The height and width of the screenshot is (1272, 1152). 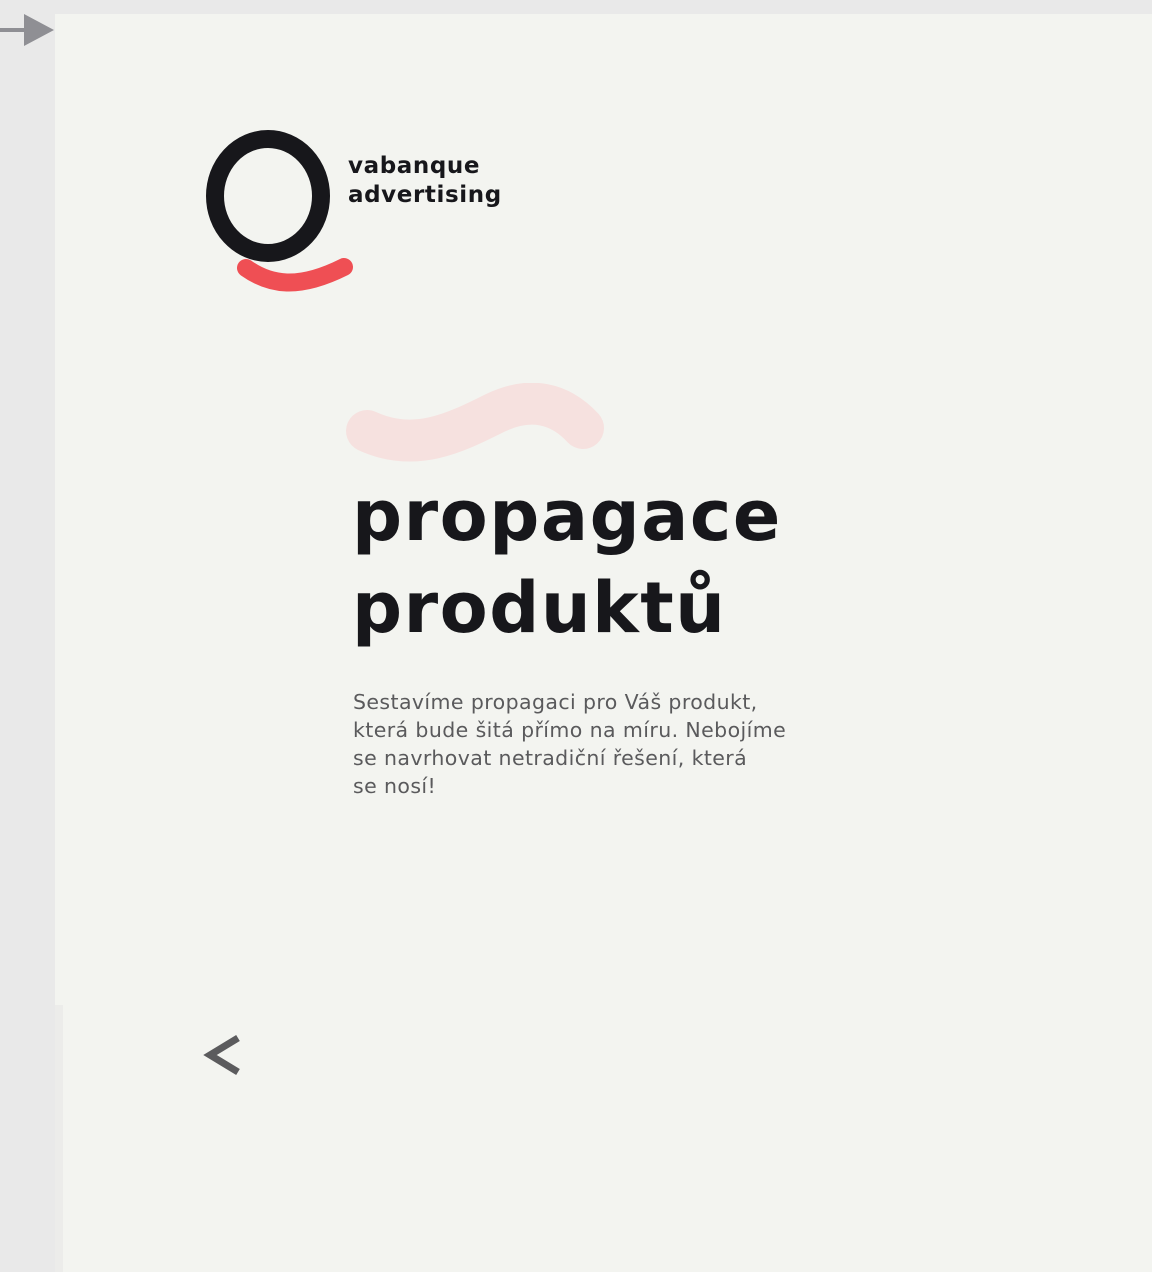 What do you see at coordinates (567, 516) in the screenshot?
I see `title-line-1: propagace` at bounding box center [567, 516].